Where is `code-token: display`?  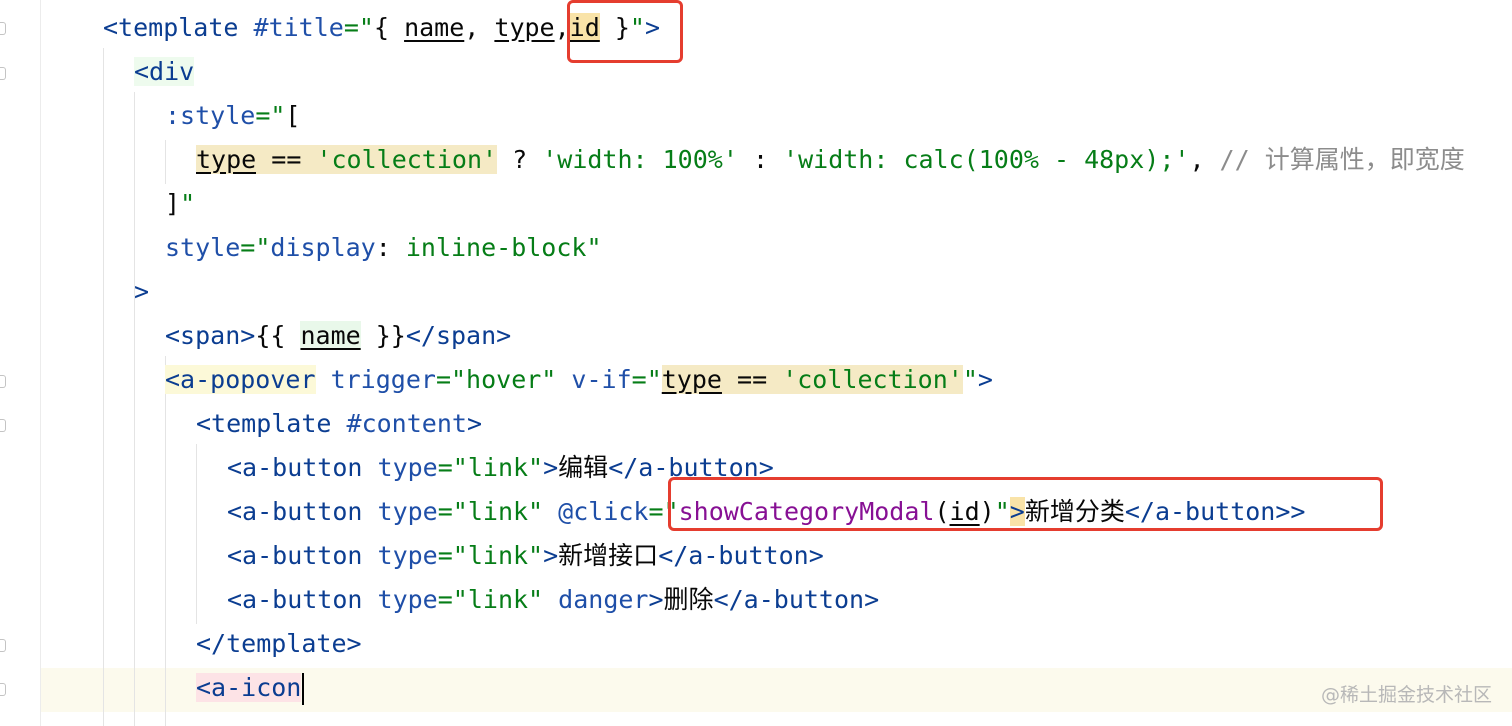
code-token: display is located at coordinates (323, 247).